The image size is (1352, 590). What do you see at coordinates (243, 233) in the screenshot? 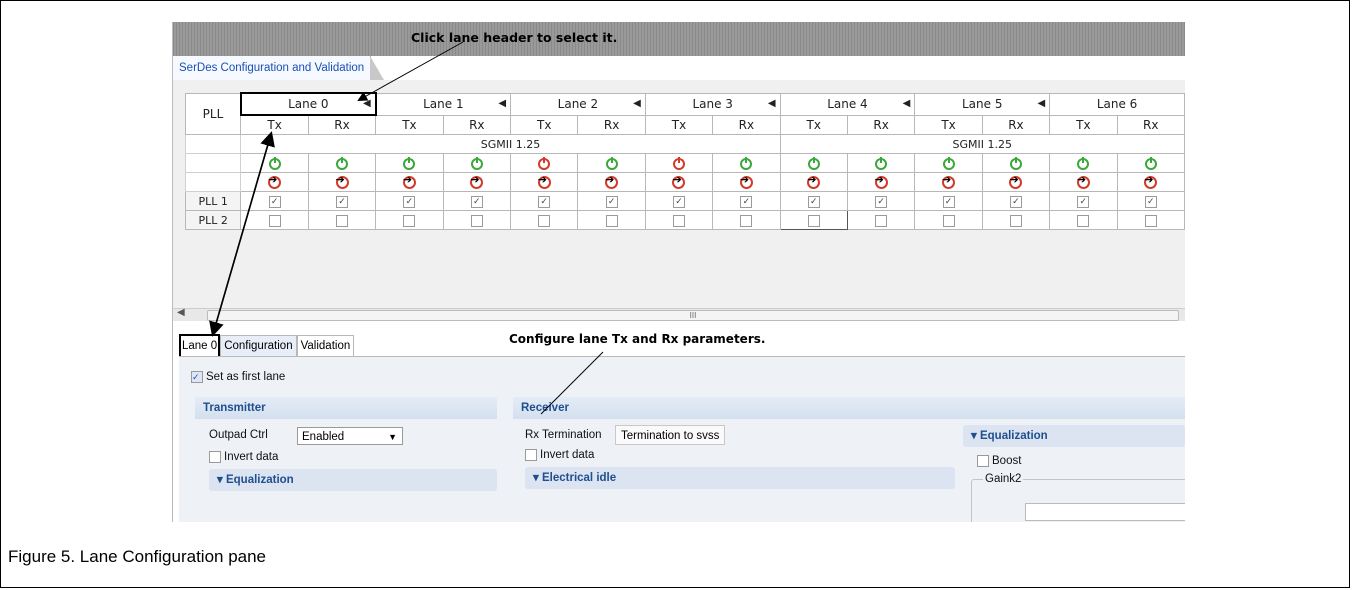
I see `arrow-to-lane-0-header` at bounding box center [243, 233].